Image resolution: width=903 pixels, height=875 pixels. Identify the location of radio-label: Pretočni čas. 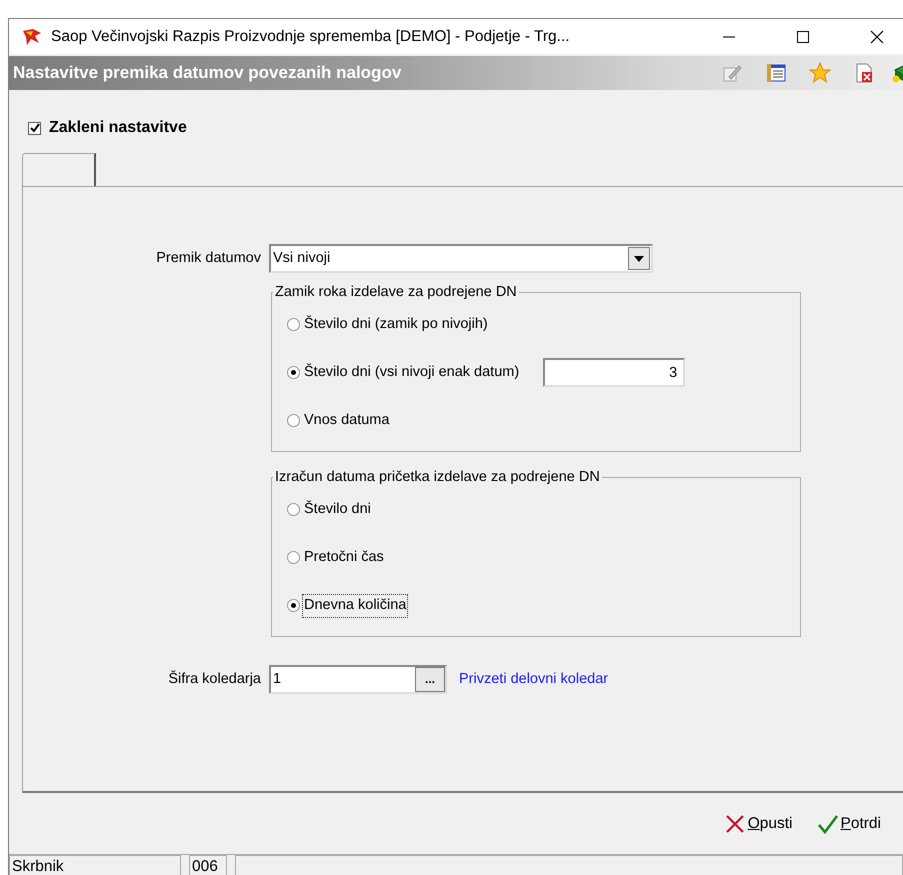
(344, 557).